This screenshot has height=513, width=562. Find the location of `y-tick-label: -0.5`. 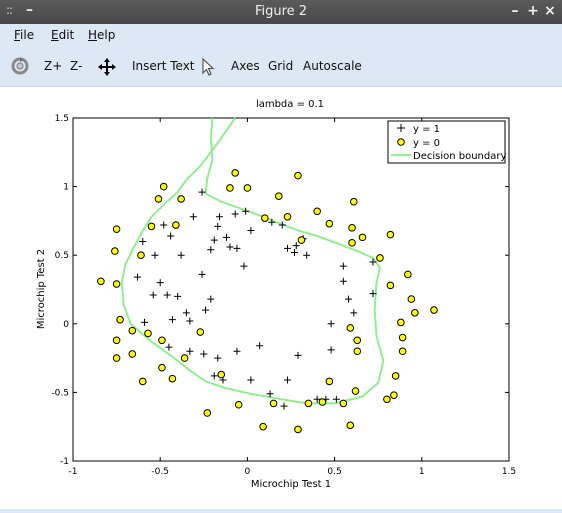

y-tick-label: -0.5 is located at coordinates (60, 393).